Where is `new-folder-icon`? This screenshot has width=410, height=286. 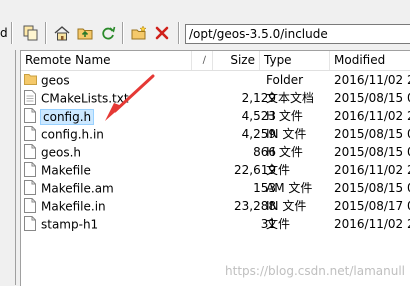
new-folder-icon is located at coordinates (139, 33).